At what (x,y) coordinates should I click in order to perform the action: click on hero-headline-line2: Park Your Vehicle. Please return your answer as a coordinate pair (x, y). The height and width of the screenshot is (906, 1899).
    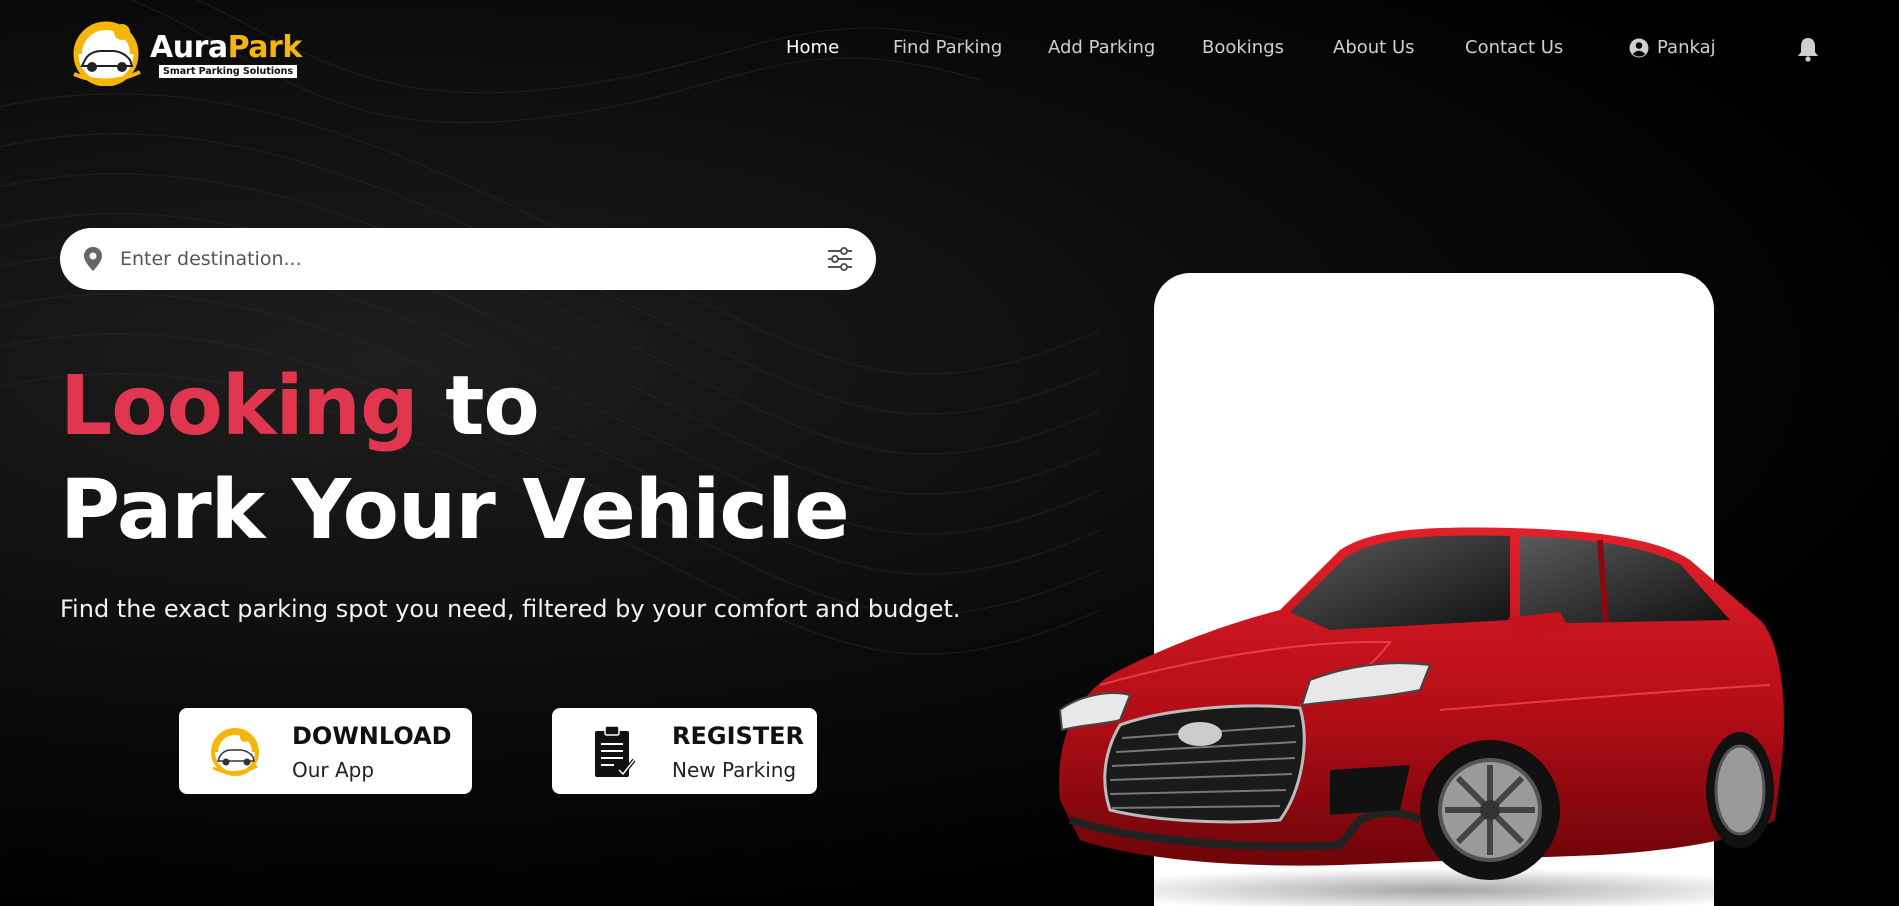
    Looking at the image, I should click on (455, 510).